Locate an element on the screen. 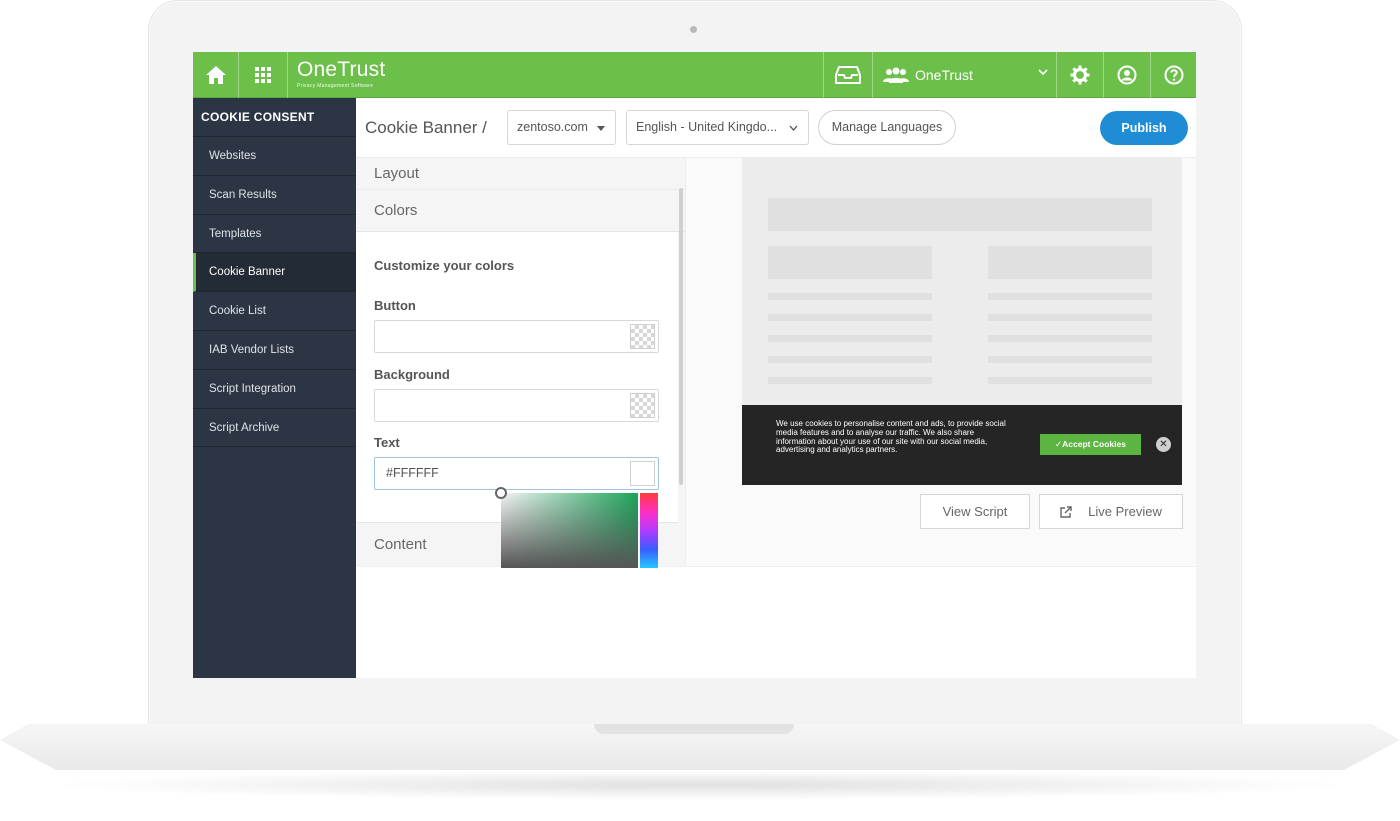  background-color-swatch is located at coordinates (642, 405).